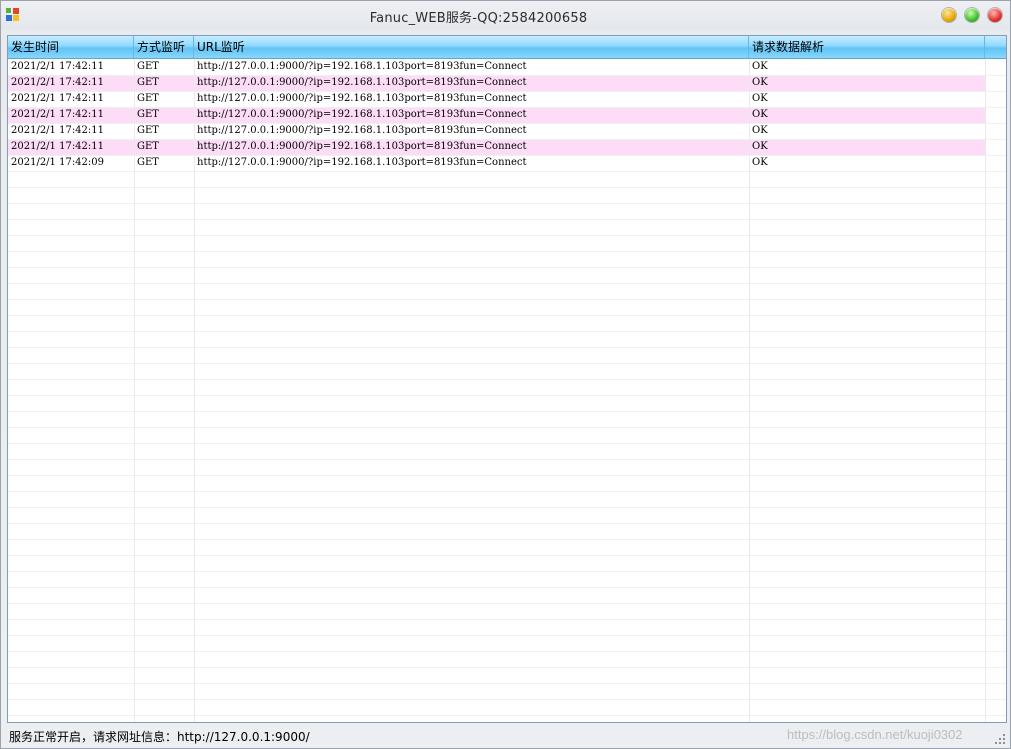  I want to click on cell-time: 2021/2/1 17:42:09, so click(58, 162).